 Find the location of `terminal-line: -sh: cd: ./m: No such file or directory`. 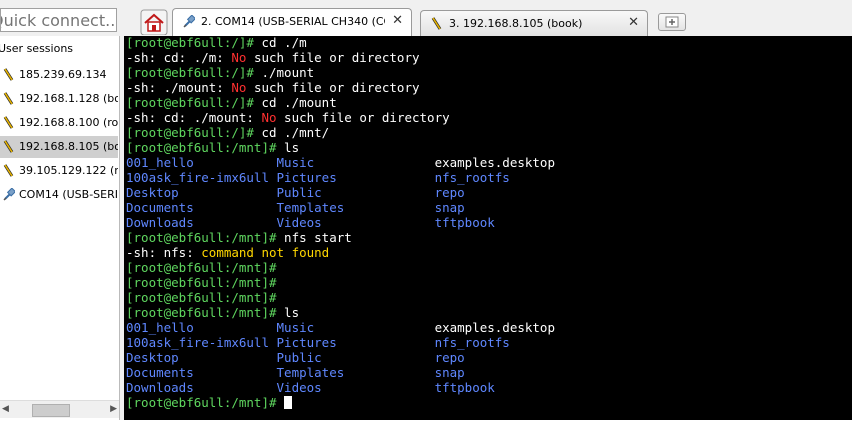

terminal-line: -sh: cd: ./m: No such file or directory is located at coordinates (340, 57).